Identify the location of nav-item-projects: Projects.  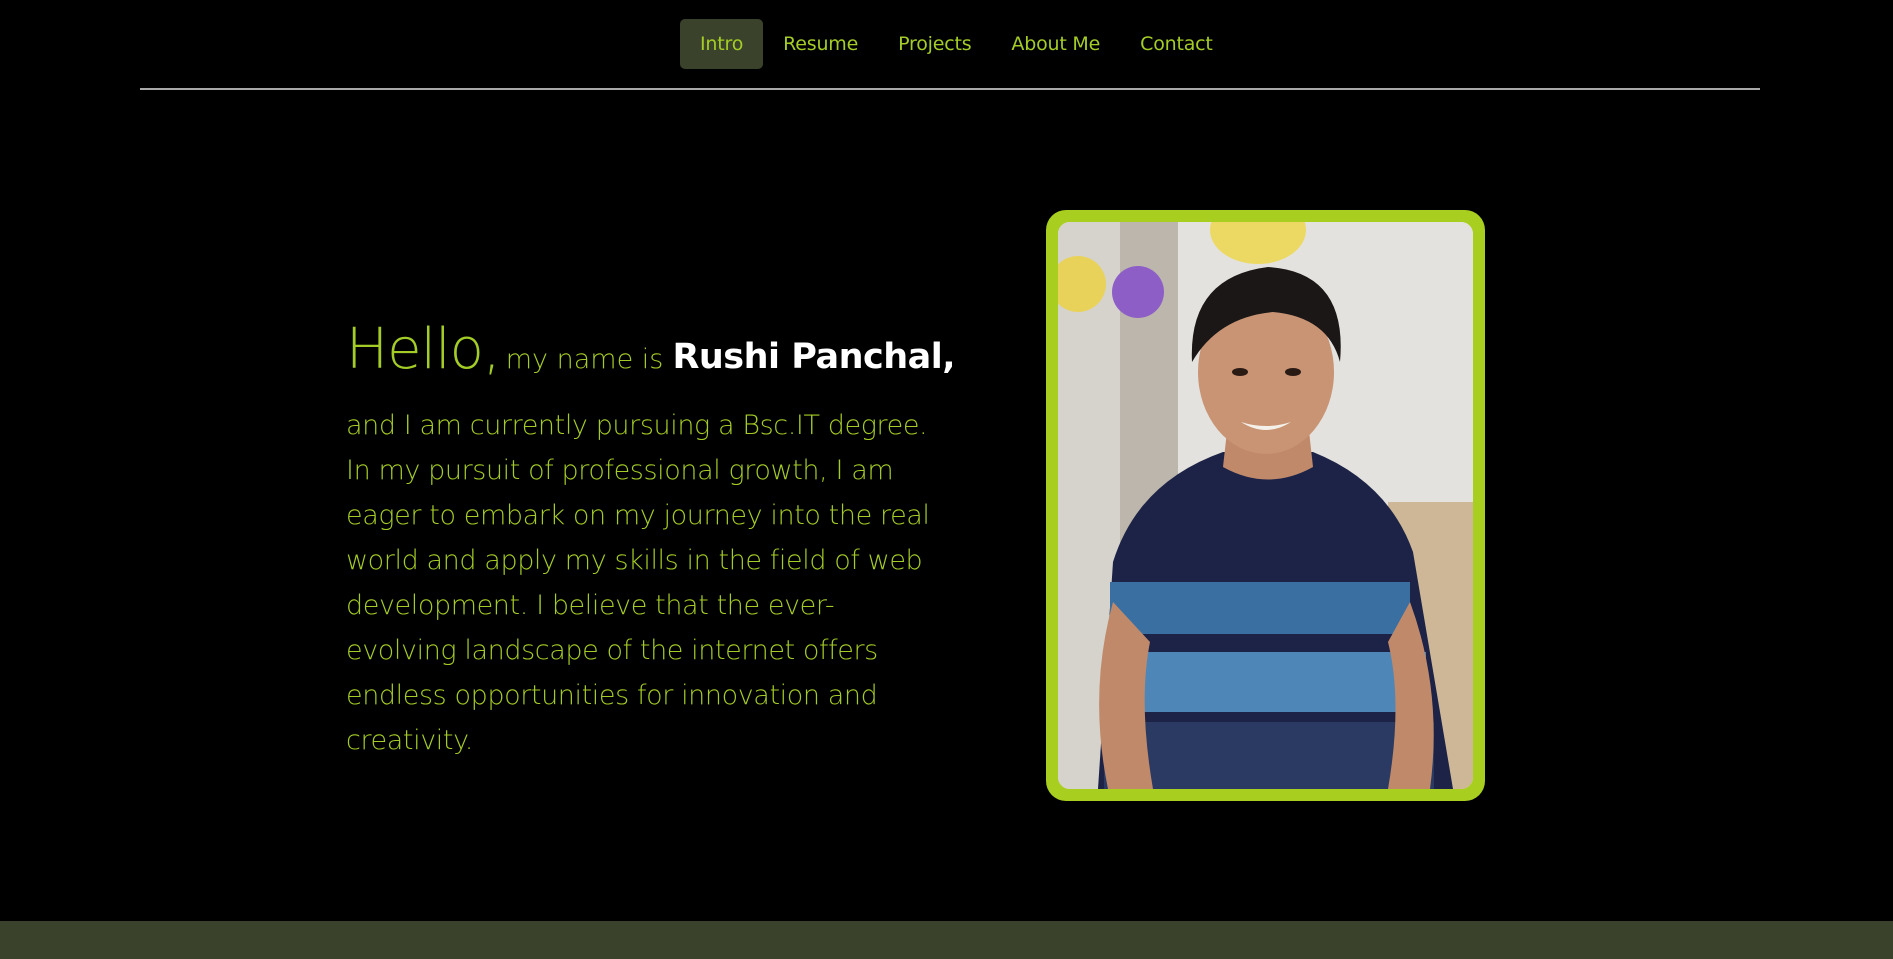
(934, 44).